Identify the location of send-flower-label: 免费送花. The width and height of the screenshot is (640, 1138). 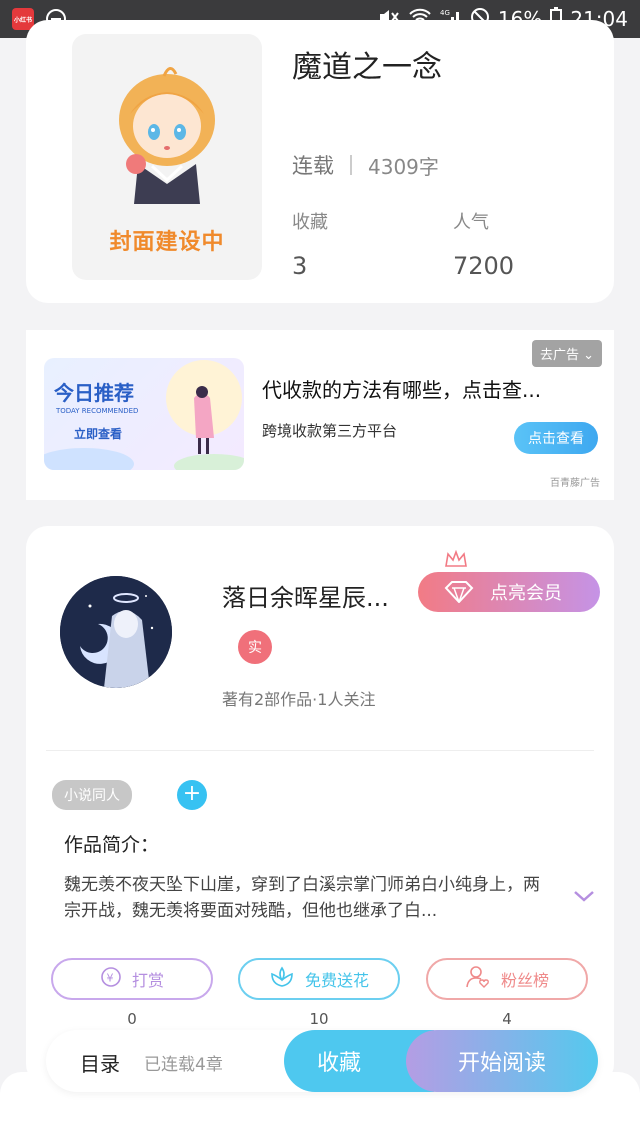
(336, 980).